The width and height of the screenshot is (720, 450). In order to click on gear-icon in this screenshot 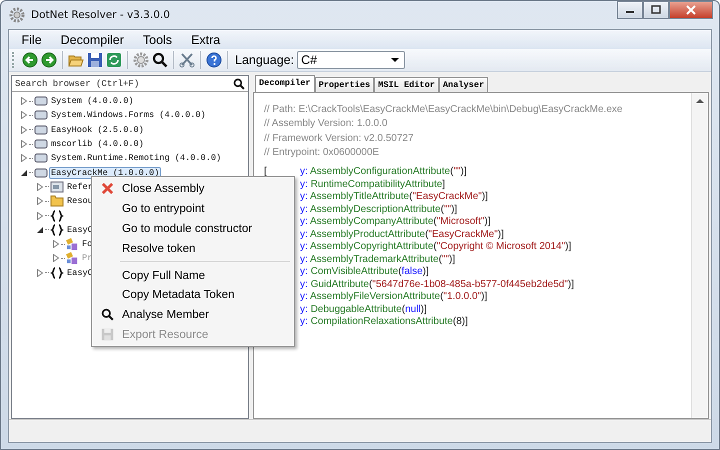, I will do `click(17, 15)`.